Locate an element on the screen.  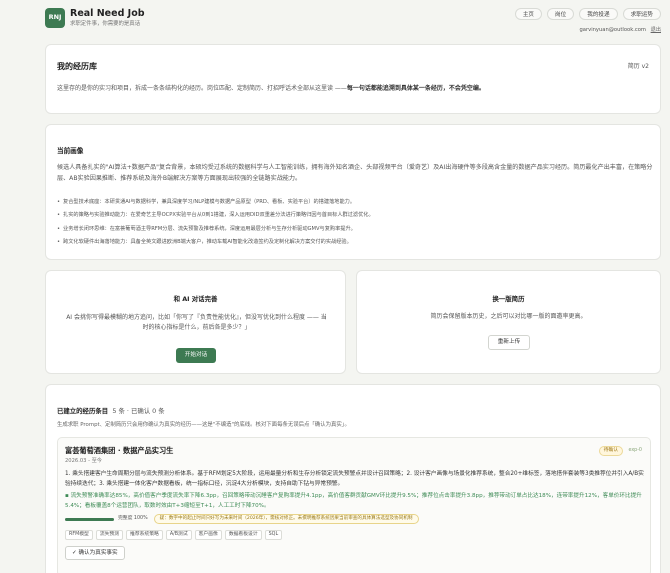
tag: 数据看板设计 is located at coordinates (243, 535).